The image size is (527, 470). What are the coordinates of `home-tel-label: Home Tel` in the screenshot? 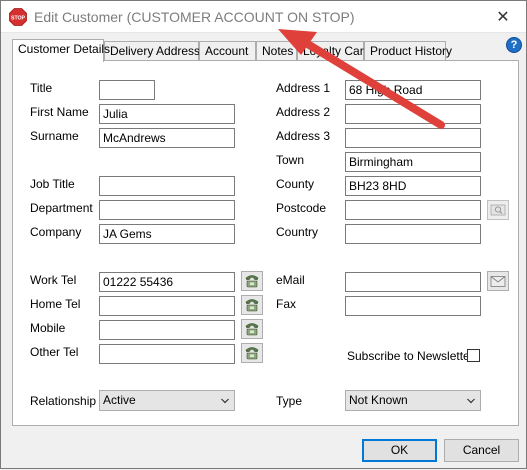 It's located at (55, 304).